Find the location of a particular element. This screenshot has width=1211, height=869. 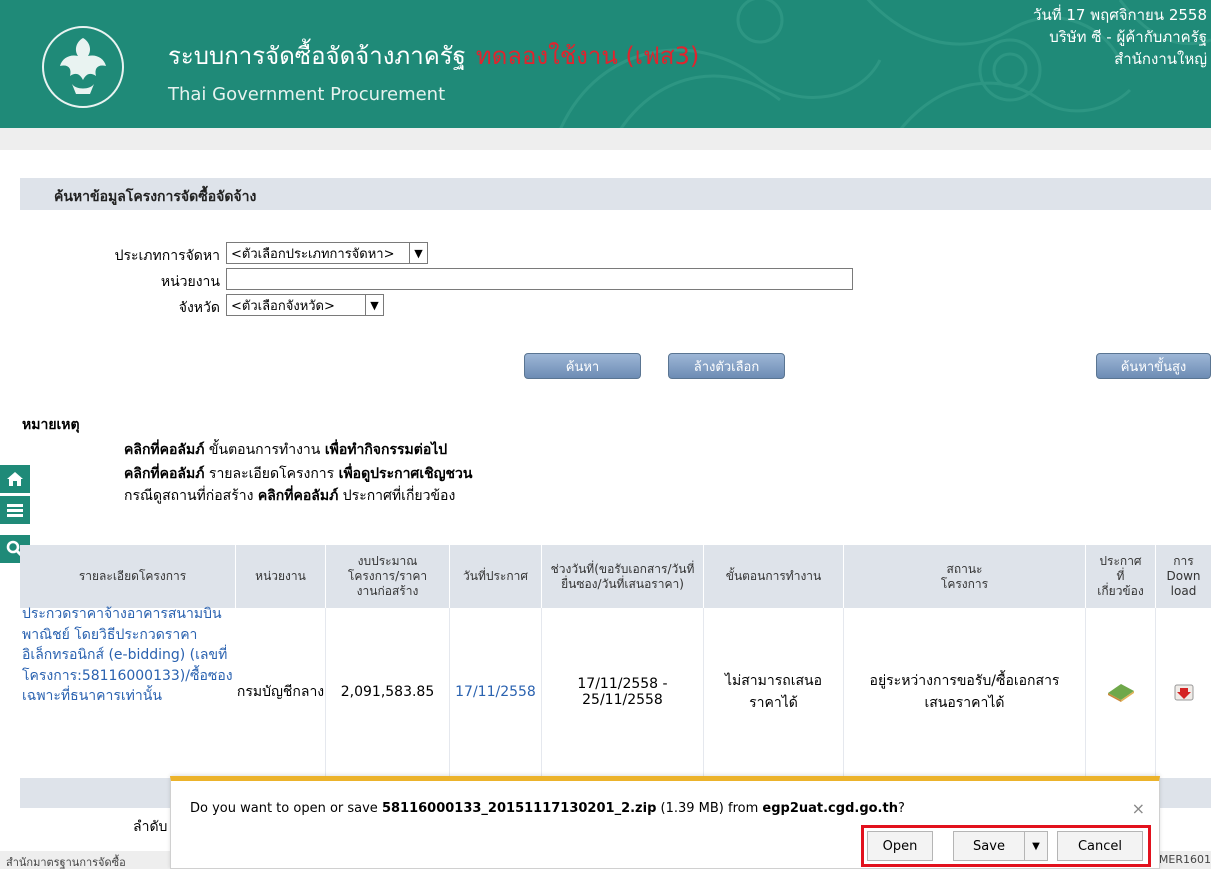

row-download is located at coordinates (1183, 692).